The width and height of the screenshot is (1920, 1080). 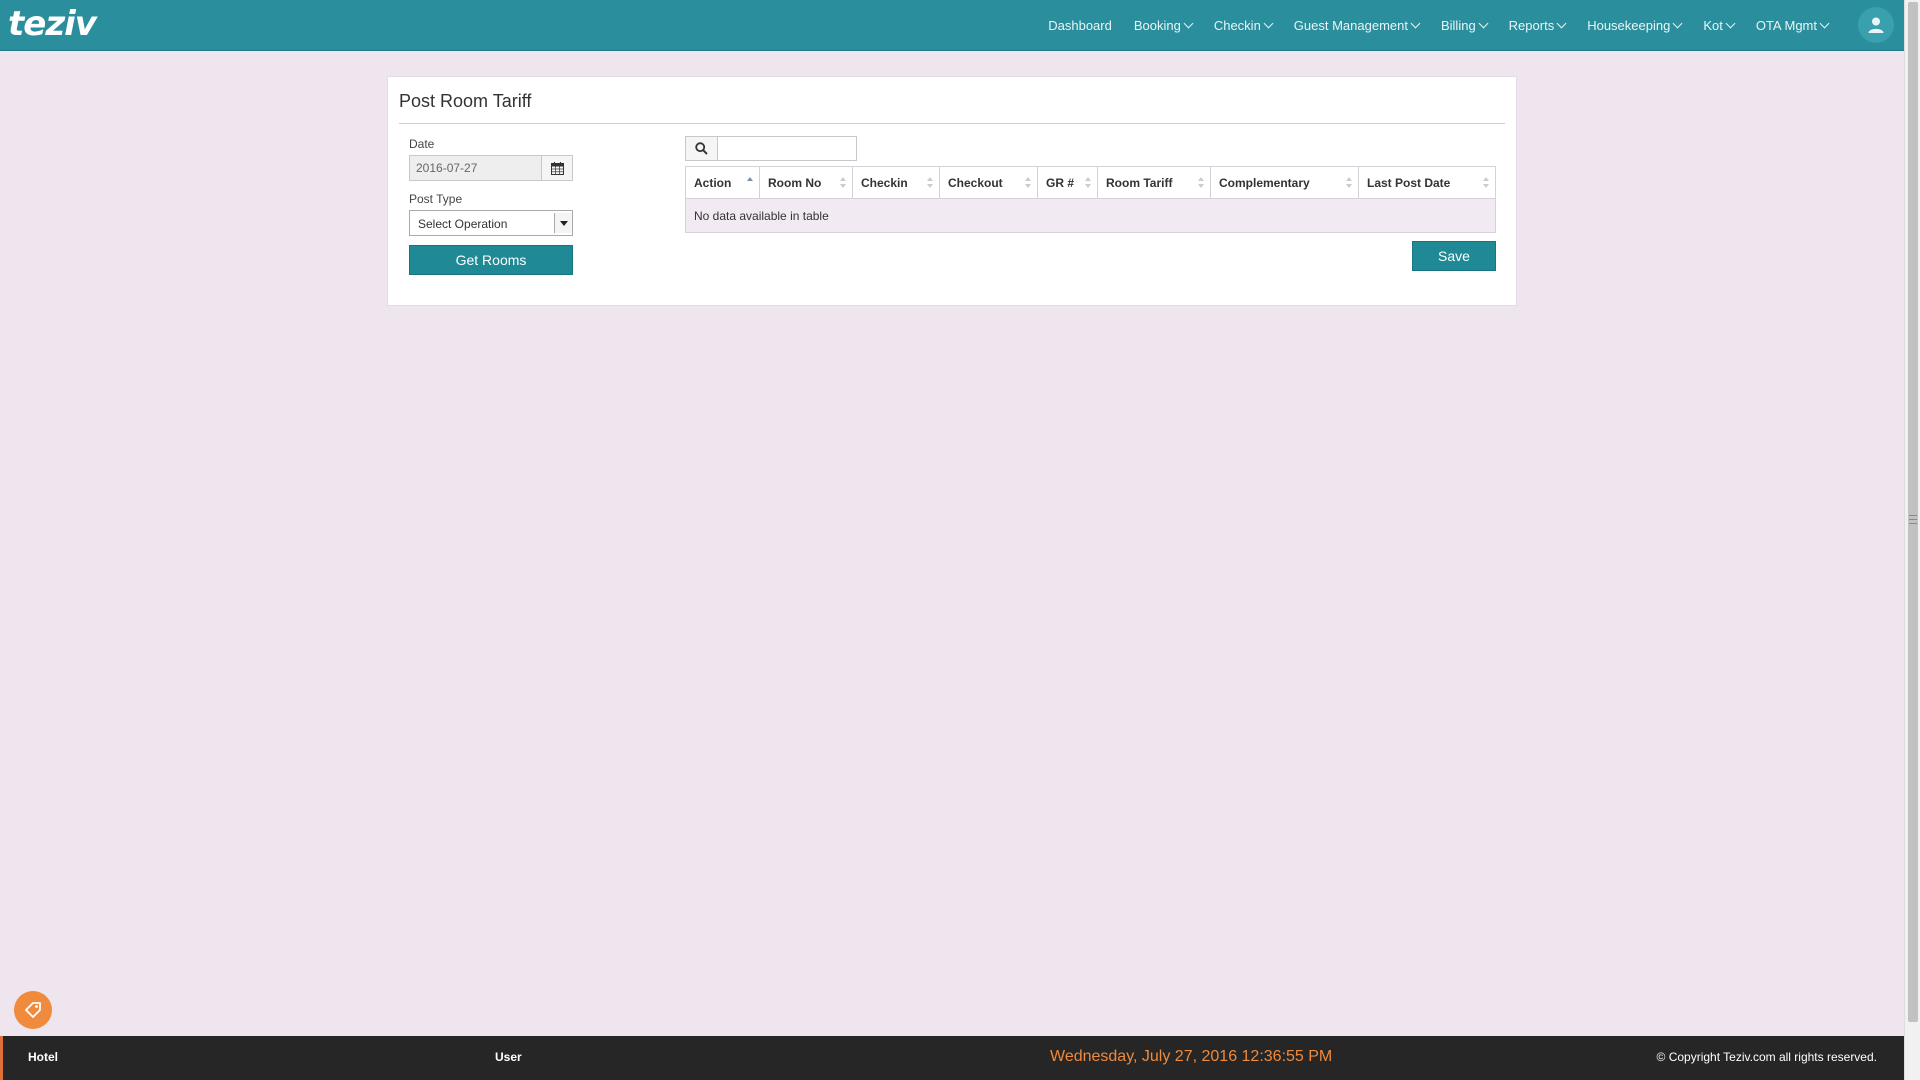 I want to click on footer-datetime: Wednesday, July 27, 2016 12:36:55 PM, so click(x=1191, y=1056).